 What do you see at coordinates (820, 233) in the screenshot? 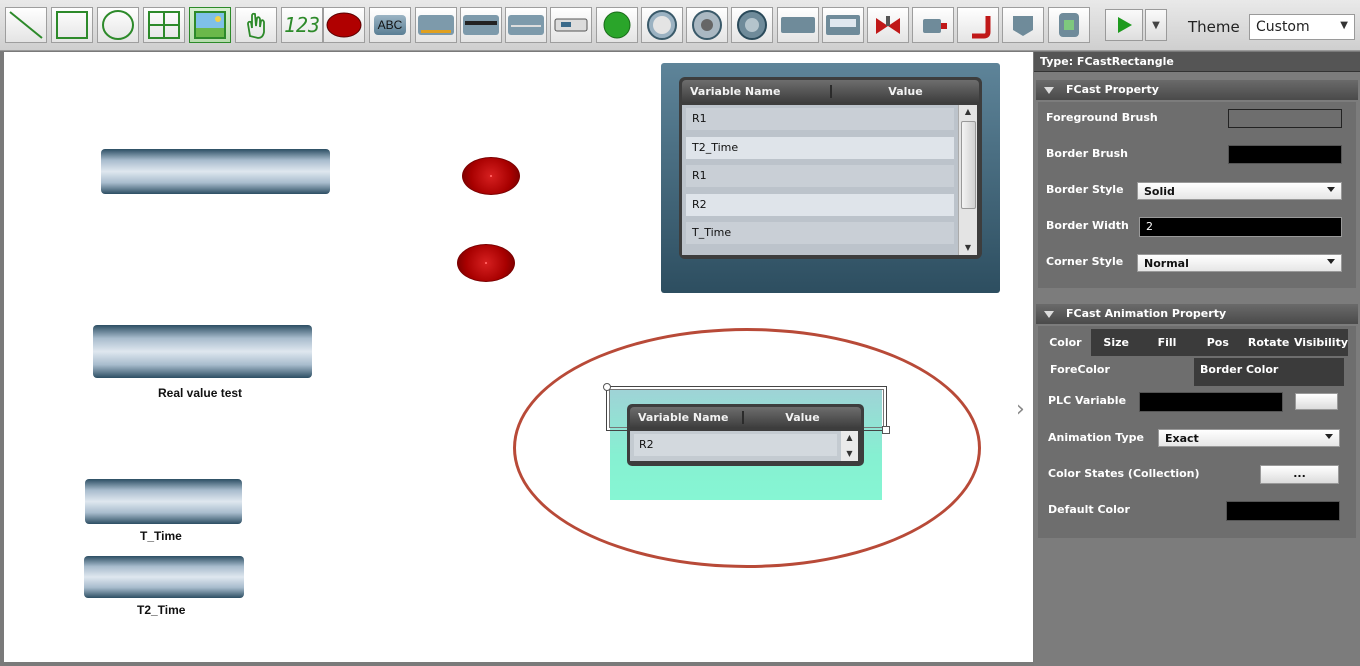
I see `table-row: T_Time` at bounding box center [820, 233].